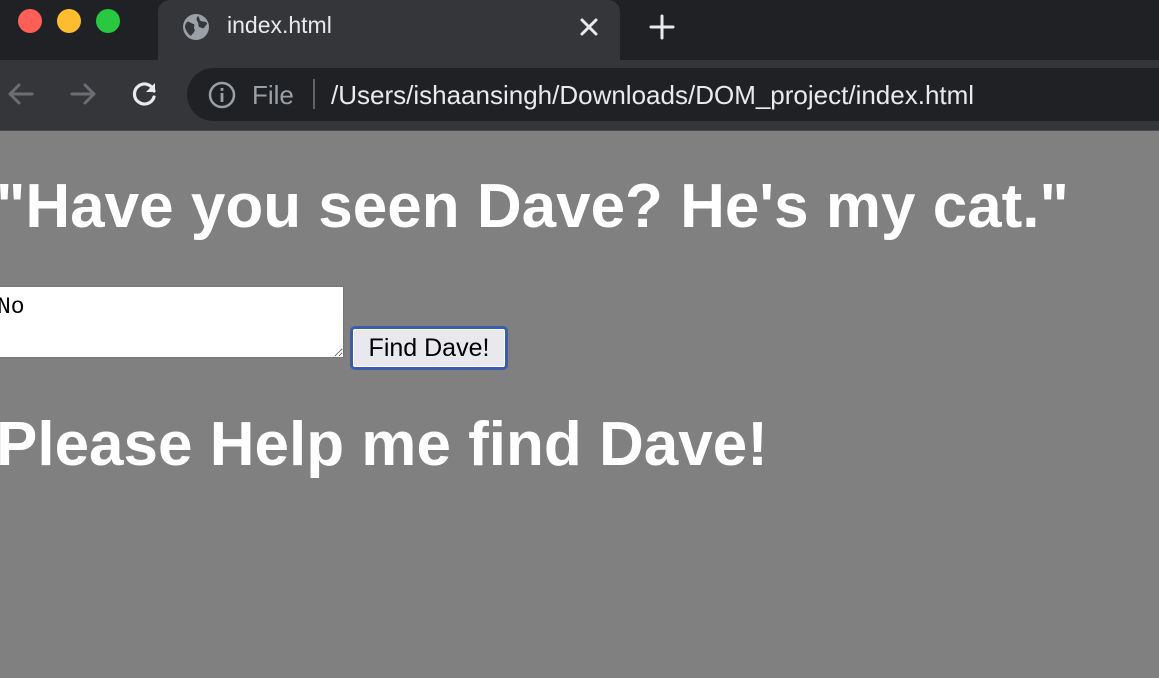 This screenshot has width=1159, height=678. I want to click on browser-tab: index.html, so click(389, 30).